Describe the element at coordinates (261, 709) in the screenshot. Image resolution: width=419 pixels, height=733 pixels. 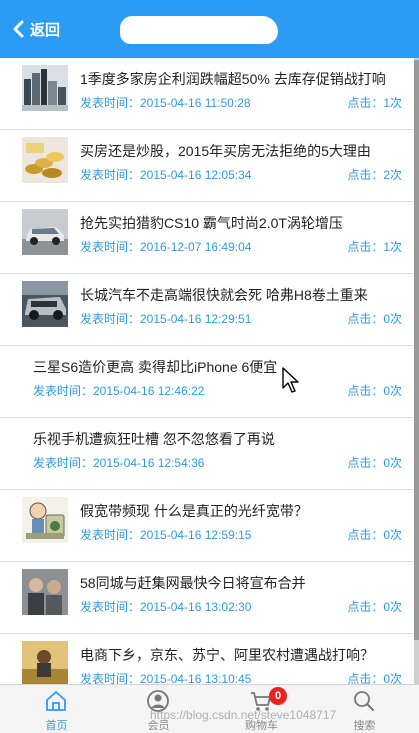
I see `nav-cart: 0 购物车` at that location.